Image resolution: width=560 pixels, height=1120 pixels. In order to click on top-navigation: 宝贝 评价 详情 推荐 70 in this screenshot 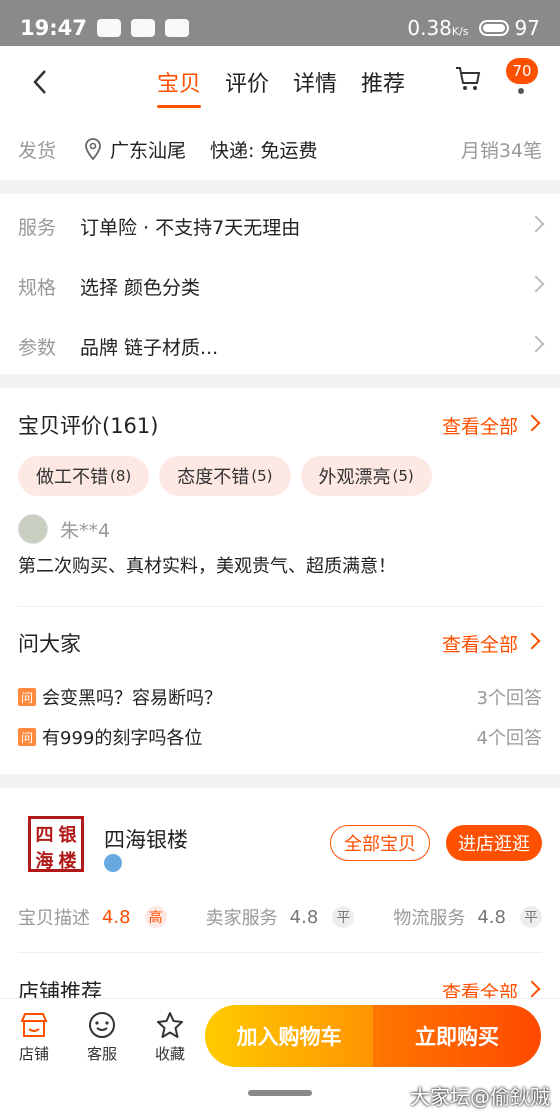, I will do `click(280, 82)`.